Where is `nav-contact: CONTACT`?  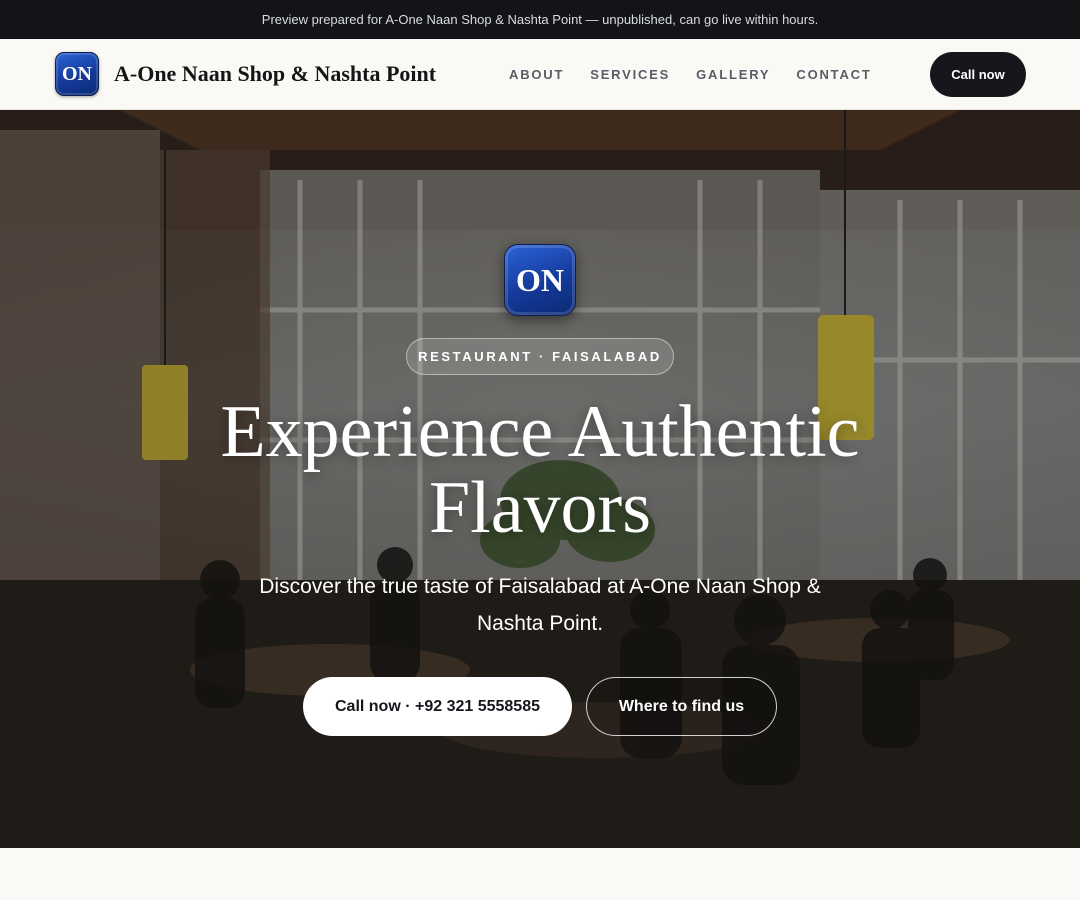
nav-contact: CONTACT is located at coordinates (833, 74).